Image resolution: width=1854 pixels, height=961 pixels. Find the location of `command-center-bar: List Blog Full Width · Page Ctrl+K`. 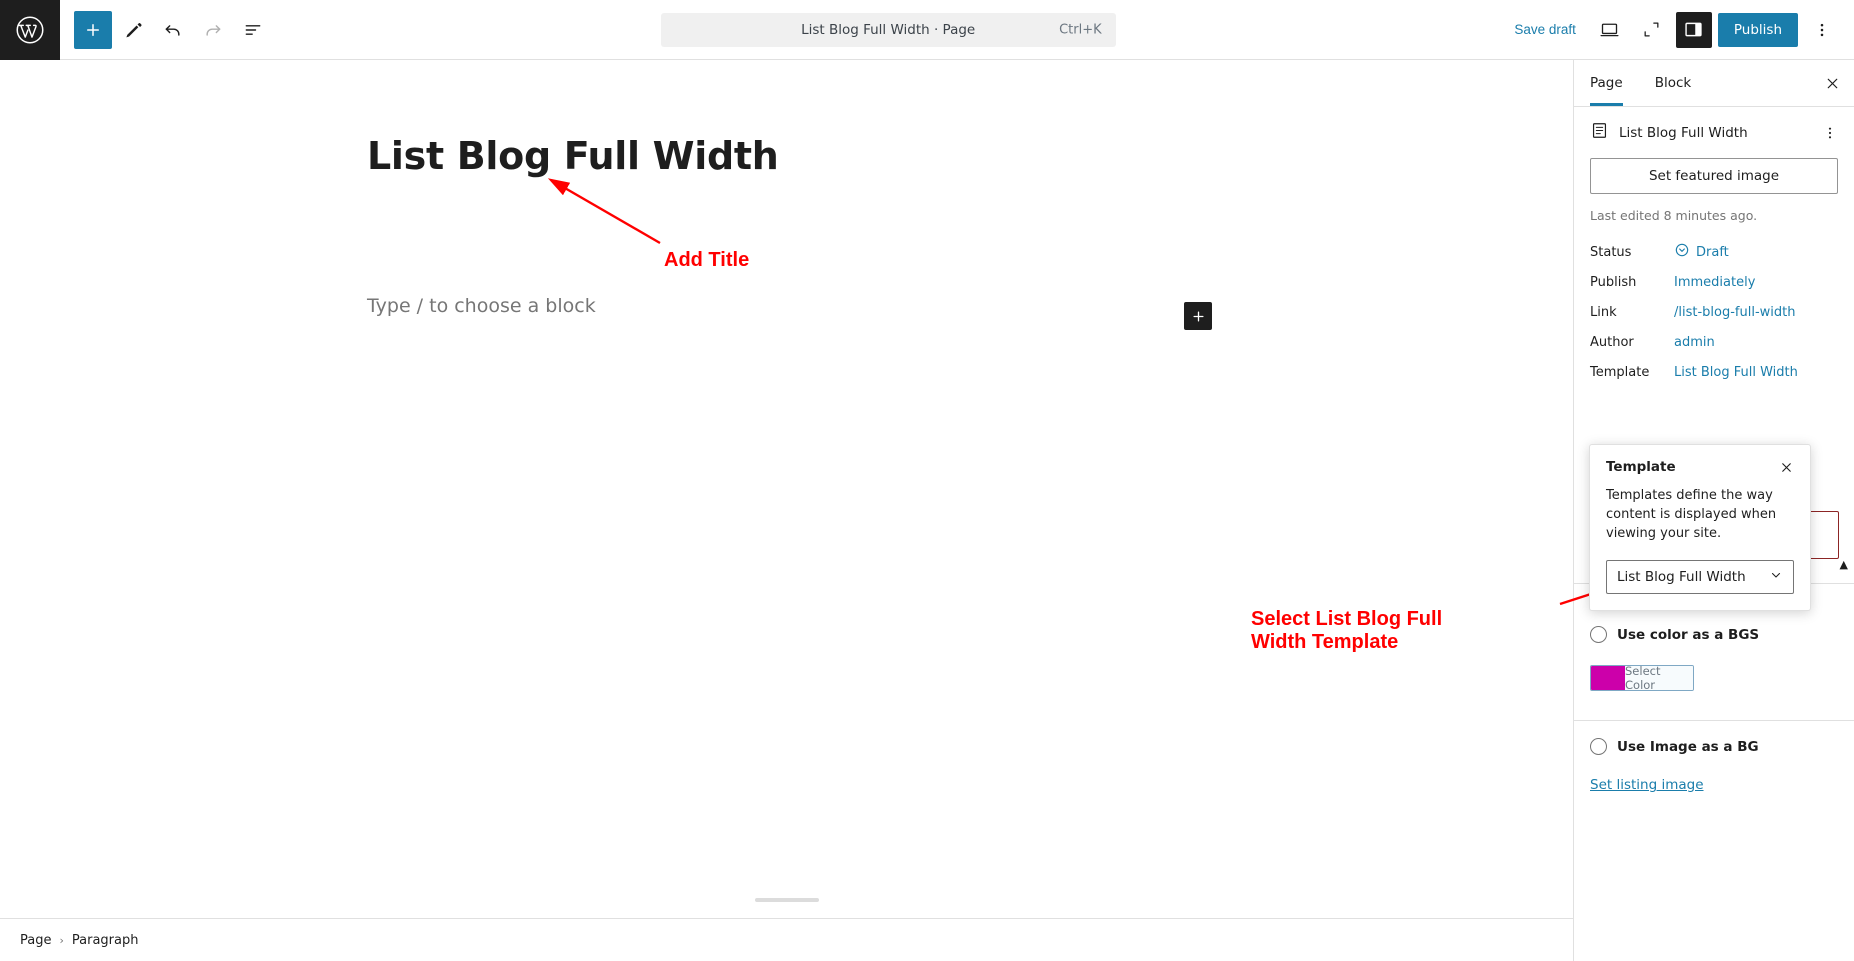

command-center-bar: List Blog Full Width · Page Ctrl+K is located at coordinates (888, 29).